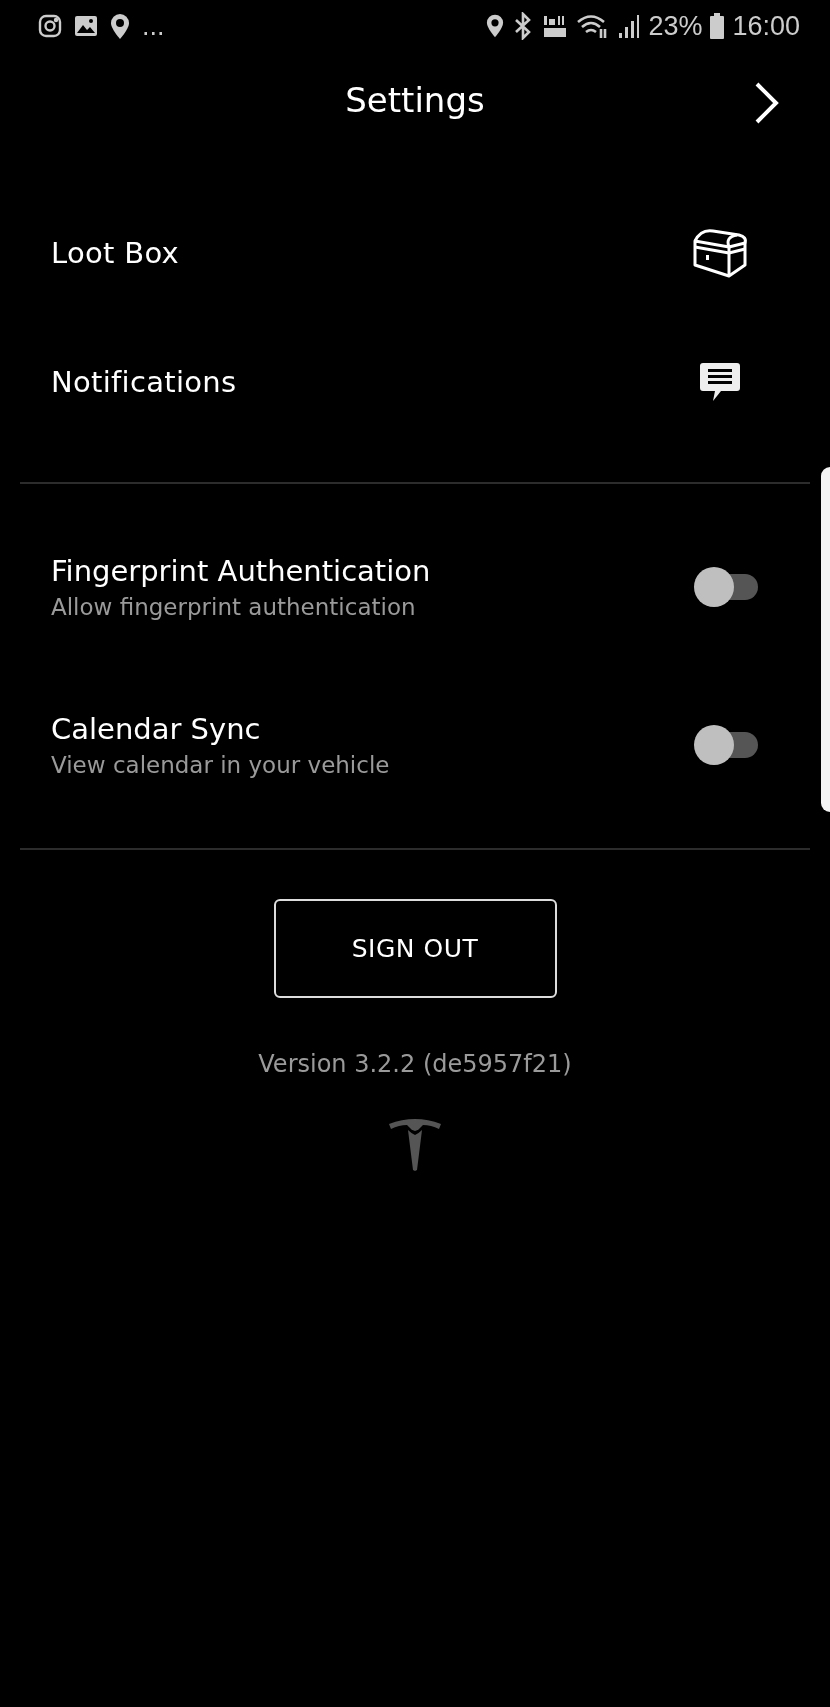 Image resolution: width=830 pixels, height=1707 pixels. I want to click on camera-icon, so click(50, 26).